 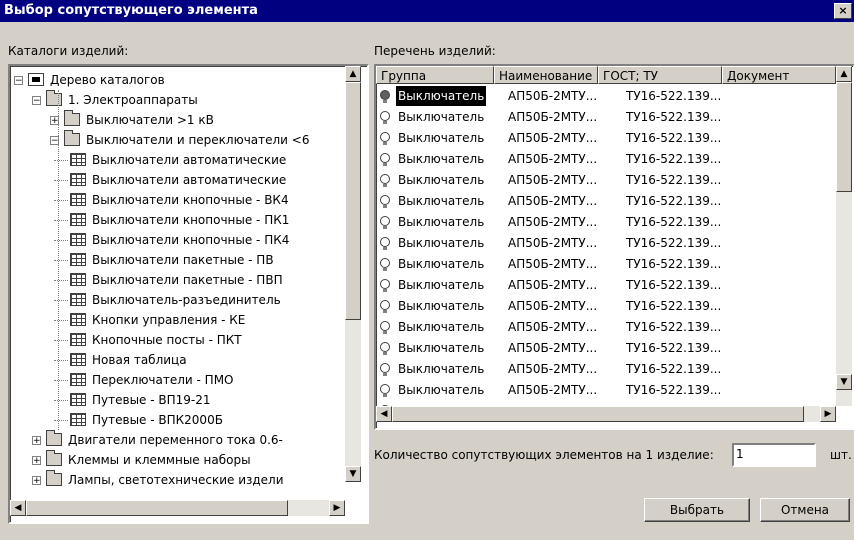 I want to click on root-icon, so click(x=36, y=79).